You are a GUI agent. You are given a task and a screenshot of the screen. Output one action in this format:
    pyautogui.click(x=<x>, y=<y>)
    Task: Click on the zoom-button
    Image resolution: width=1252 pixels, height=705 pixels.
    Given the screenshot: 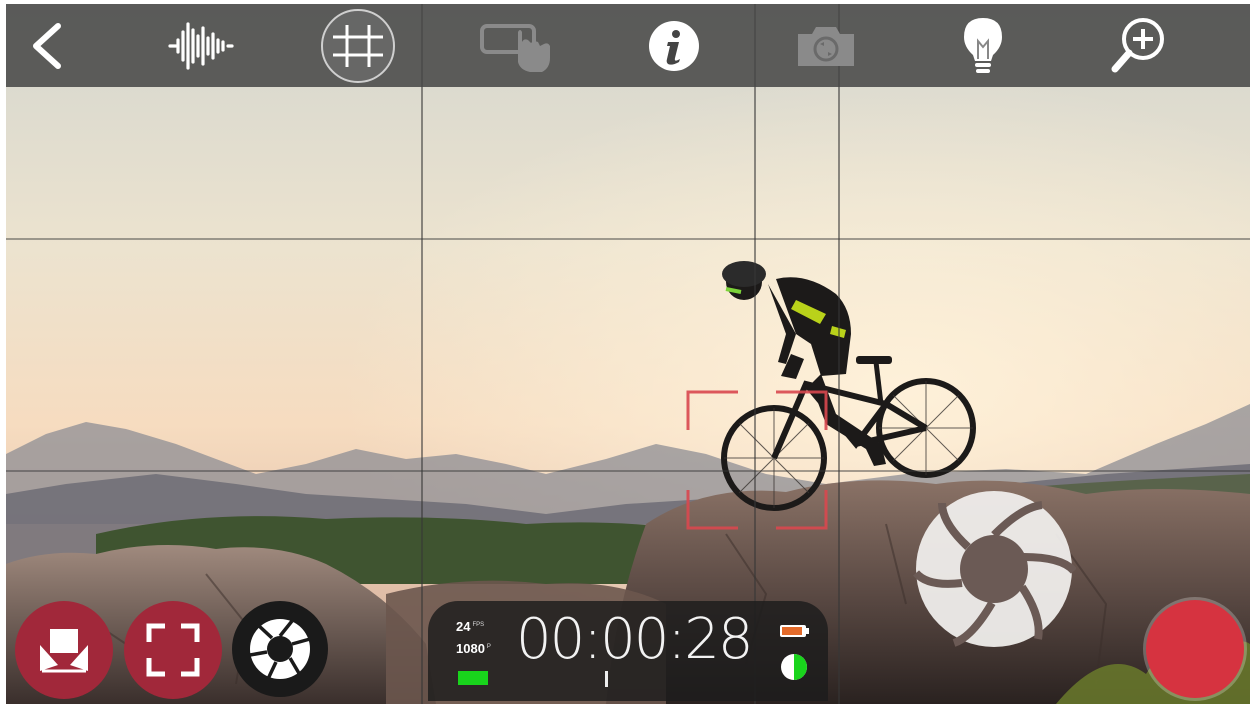 What is the action you would take?
    pyautogui.click(x=1138, y=46)
    